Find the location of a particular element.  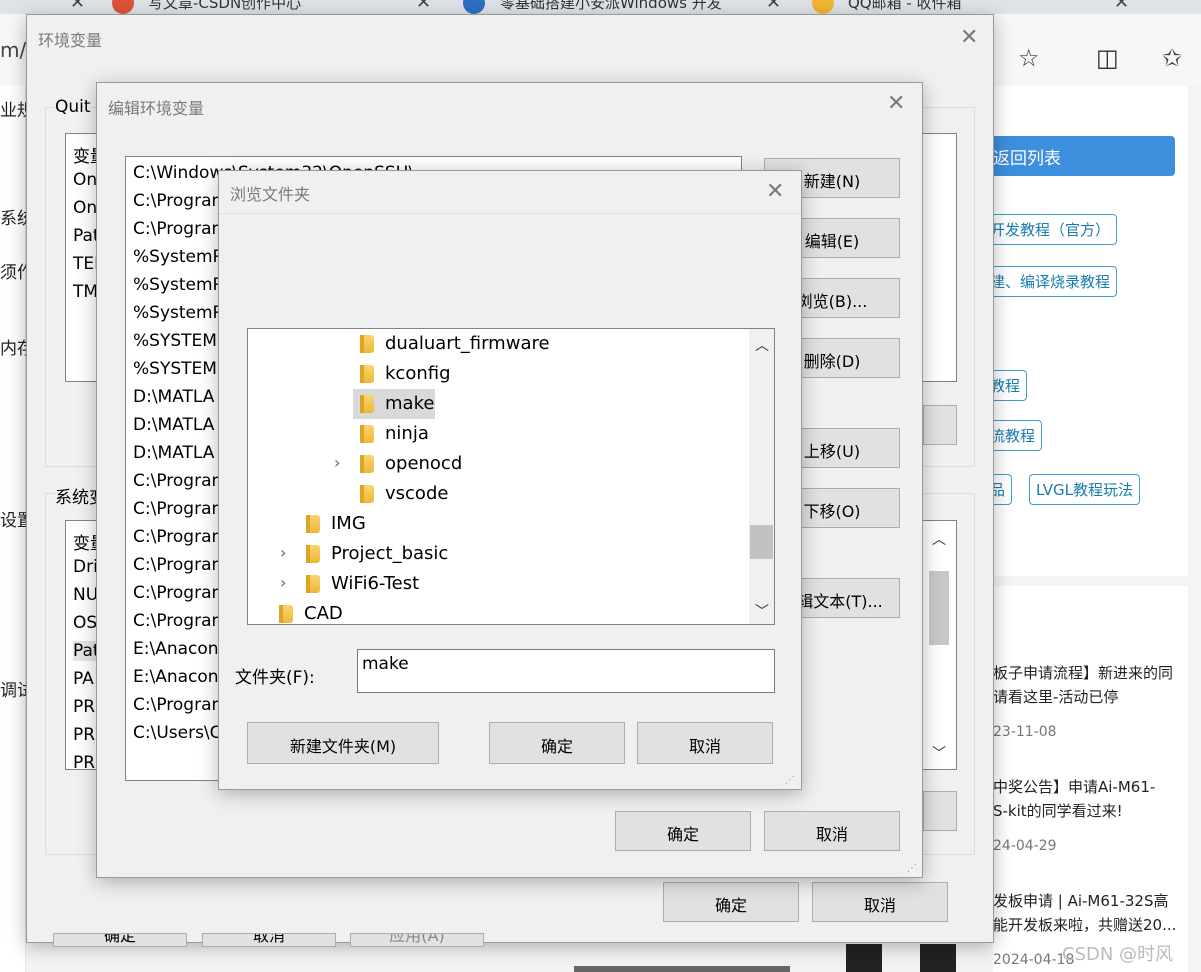

tab-guide: 零基础搭建小安派Windows 开发 is located at coordinates (628, 7).